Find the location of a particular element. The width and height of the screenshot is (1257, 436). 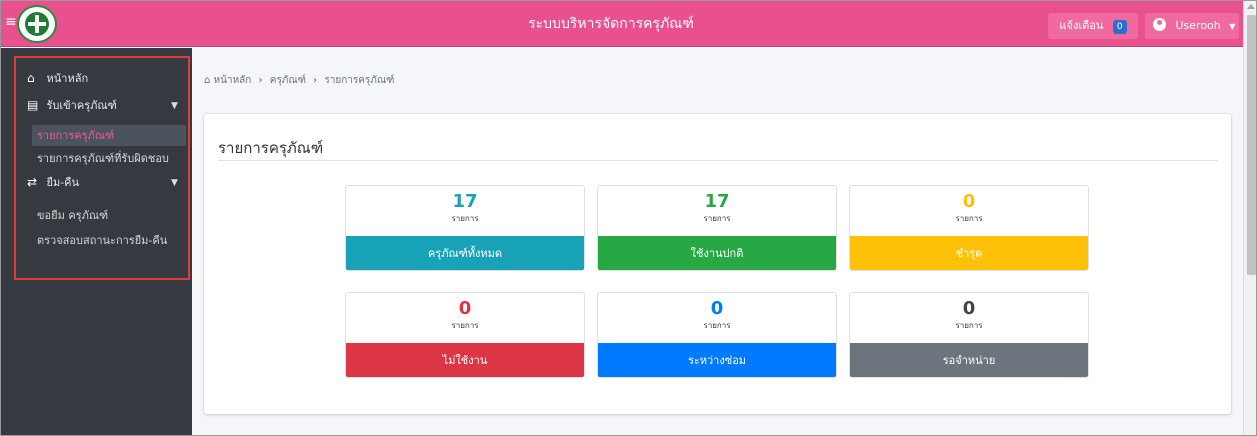

sidebar-item-home: ⌂ หน้าหลัก is located at coordinates (57, 78).